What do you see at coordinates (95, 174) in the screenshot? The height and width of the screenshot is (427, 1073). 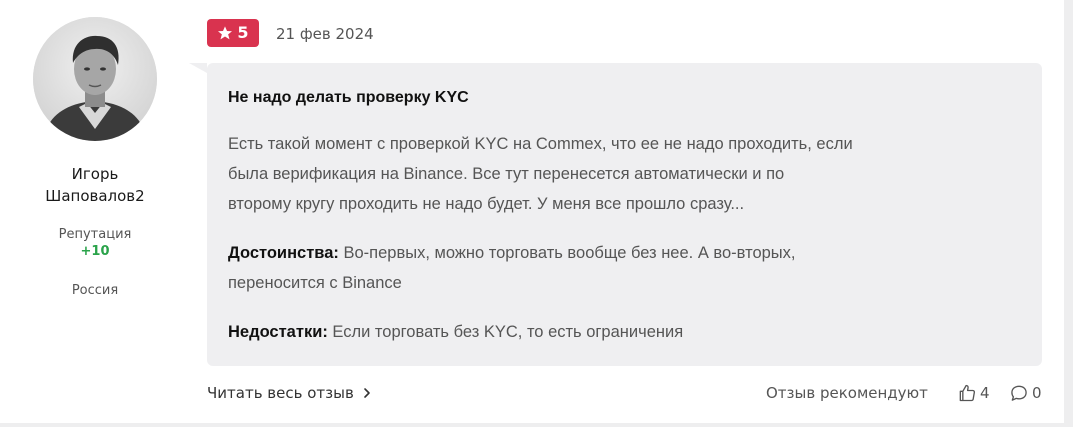 I see `author-name-first: Игорь` at bounding box center [95, 174].